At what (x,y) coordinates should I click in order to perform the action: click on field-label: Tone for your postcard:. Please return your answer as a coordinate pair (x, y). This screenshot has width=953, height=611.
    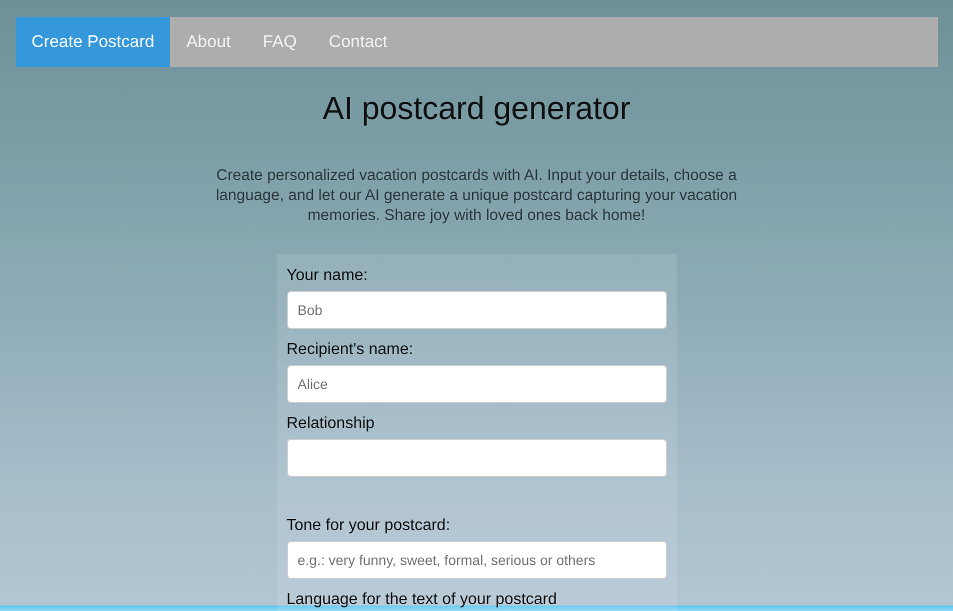
    Looking at the image, I should click on (369, 526).